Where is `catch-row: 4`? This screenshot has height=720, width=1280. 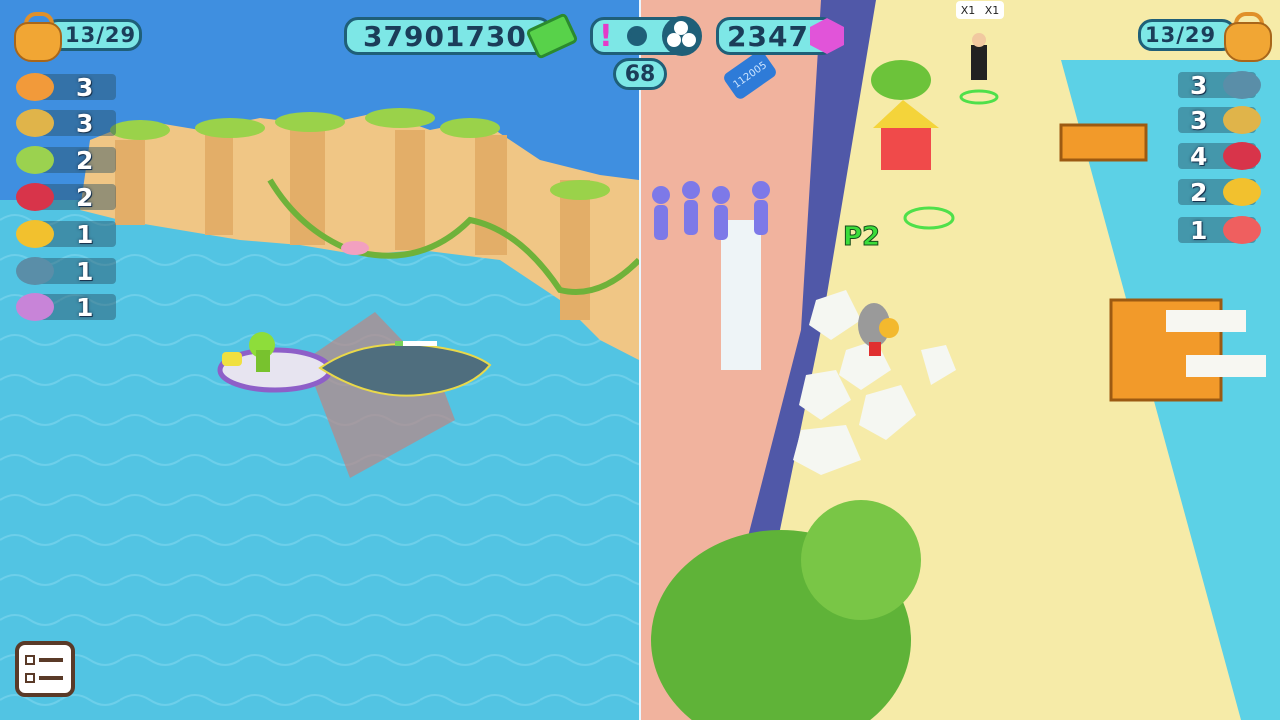 catch-row: 4 is located at coordinates (1228, 156).